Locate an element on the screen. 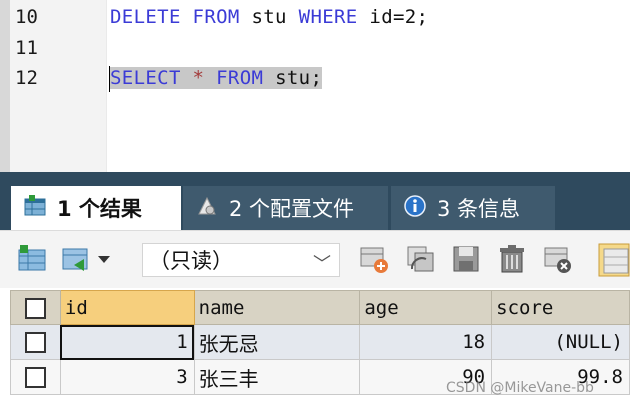 This screenshot has height=406, width=630. cell-id: 1 is located at coordinates (127, 342).